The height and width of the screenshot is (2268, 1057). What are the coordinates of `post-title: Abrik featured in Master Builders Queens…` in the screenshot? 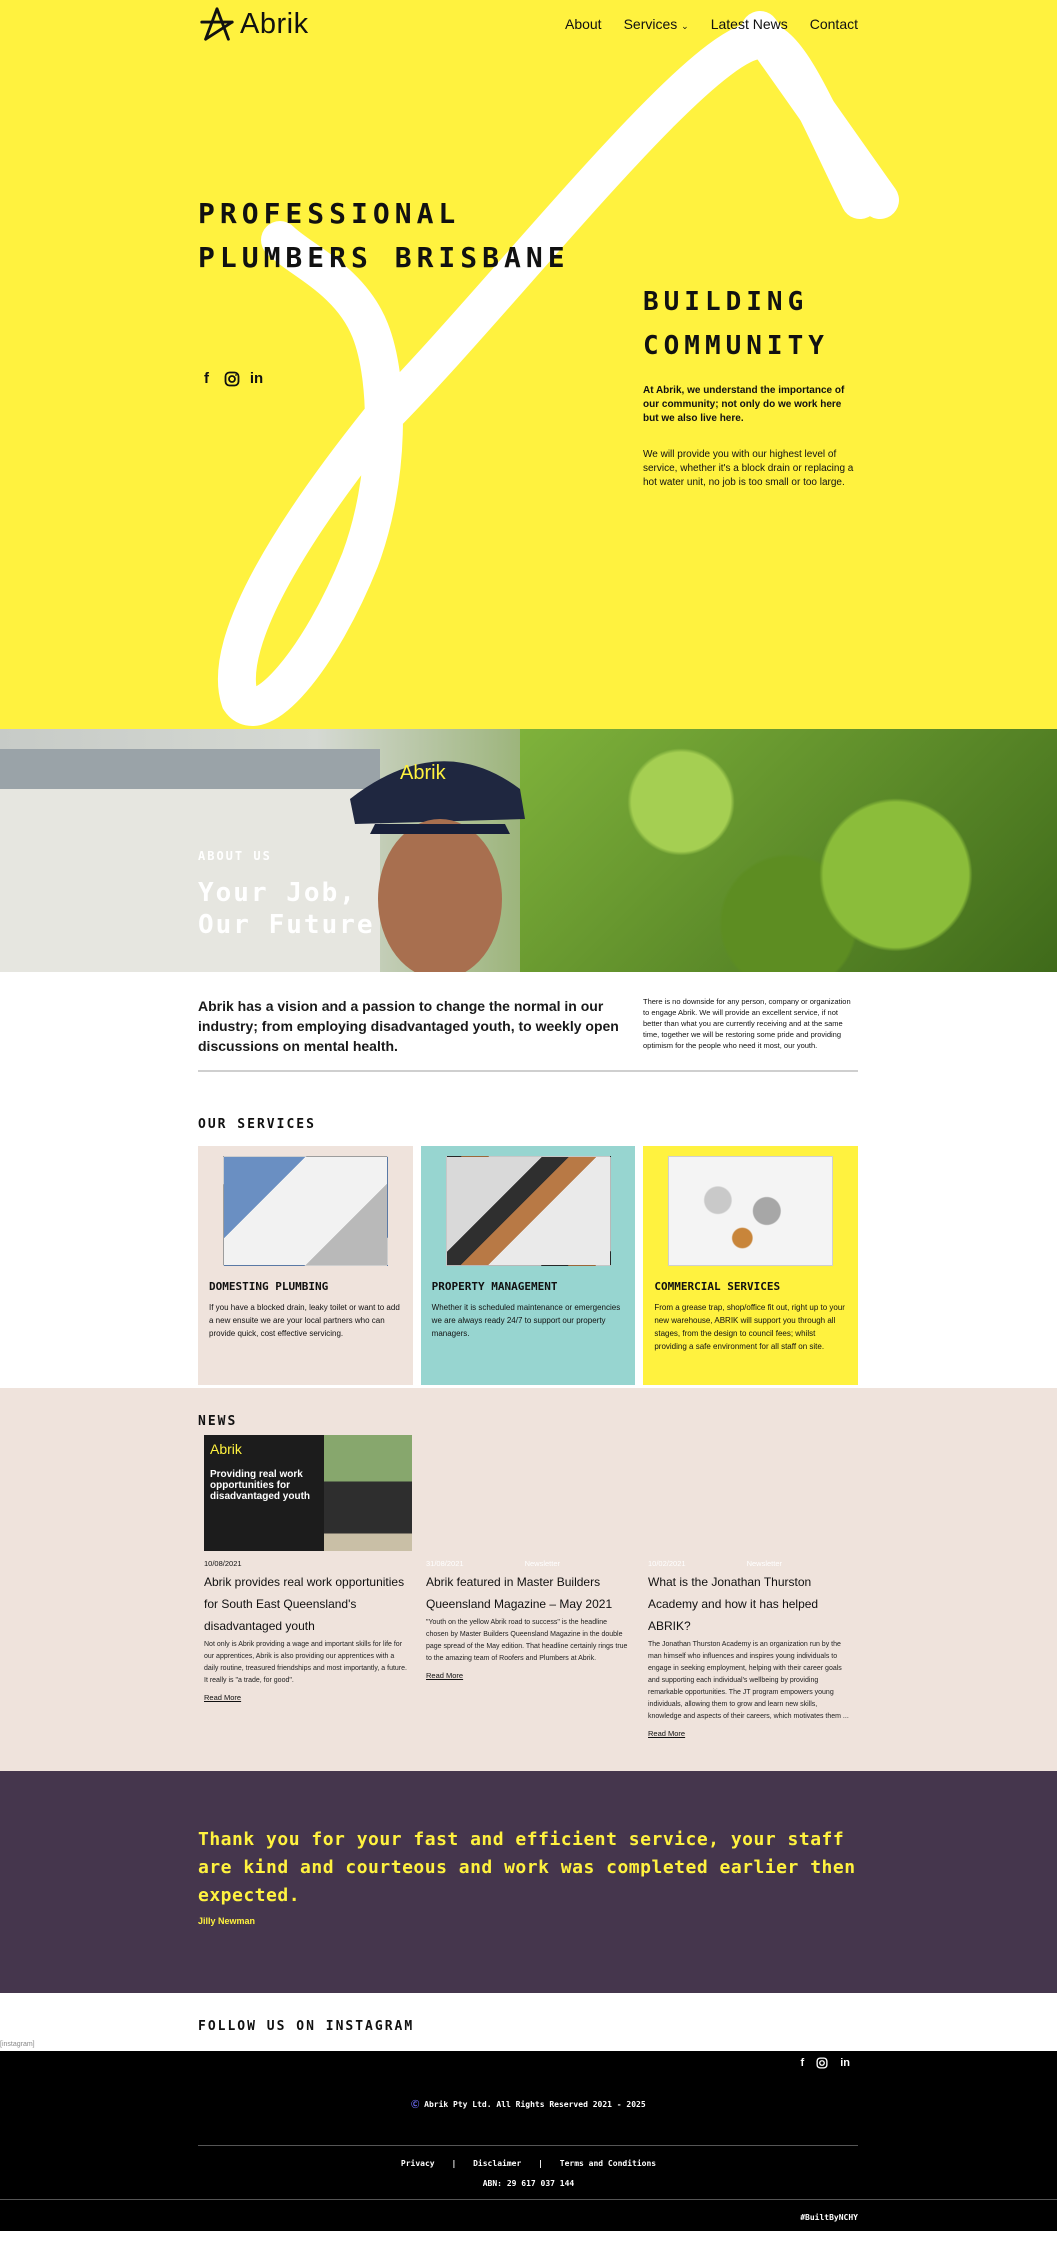 It's located at (528, 1593).